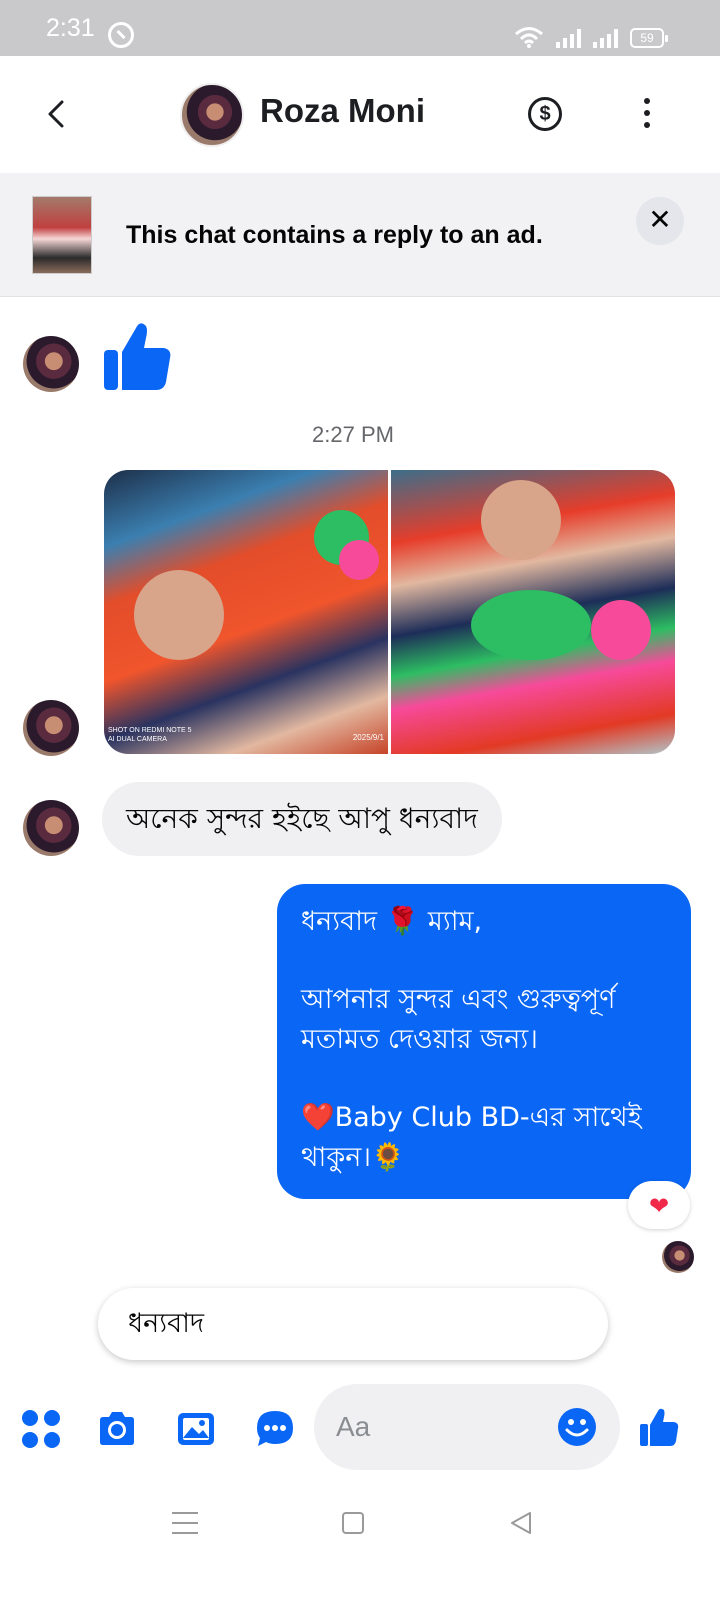 Image resolution: width=720 pixels, height=1600 pixels. I want to click on message-composer, so click(360, 1429).